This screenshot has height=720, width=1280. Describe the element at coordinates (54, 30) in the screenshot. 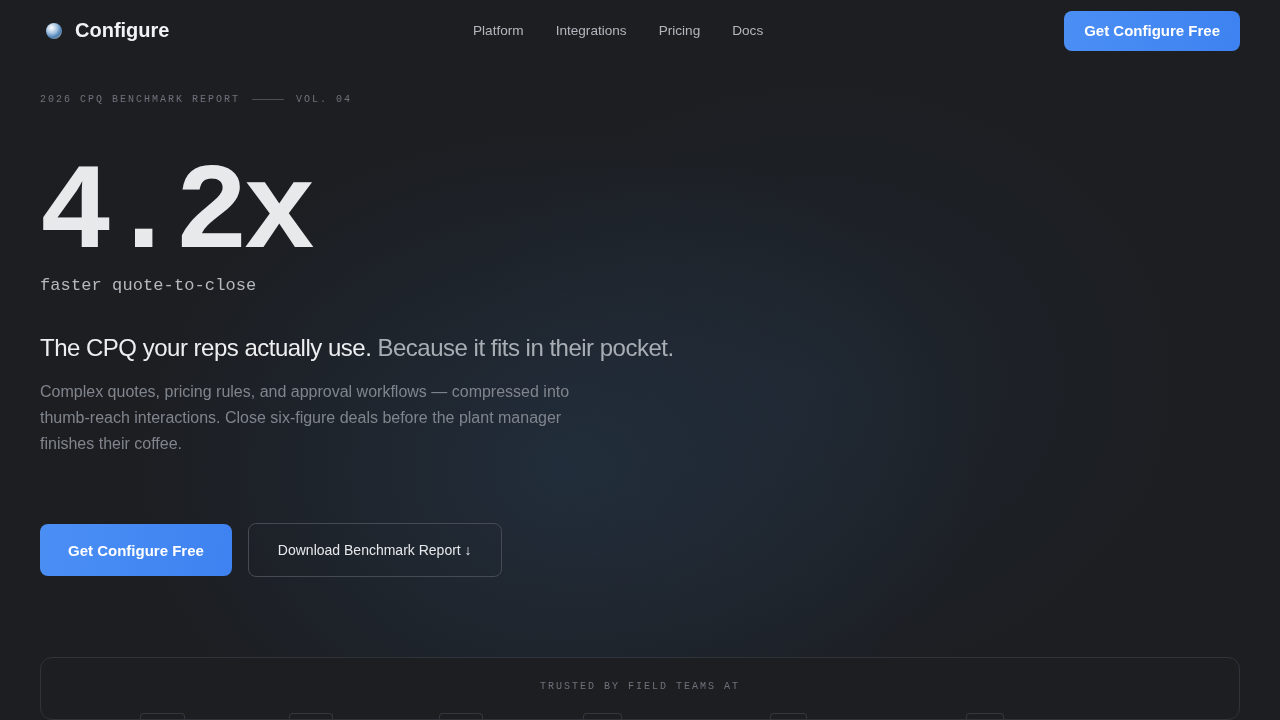

I see `sphere-logo-icon` at that location.